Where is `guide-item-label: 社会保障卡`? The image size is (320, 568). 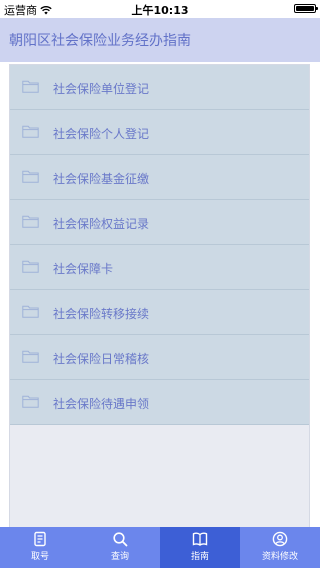 guide-item-label: 社会保障卡 is located at coordinates (83, 269).